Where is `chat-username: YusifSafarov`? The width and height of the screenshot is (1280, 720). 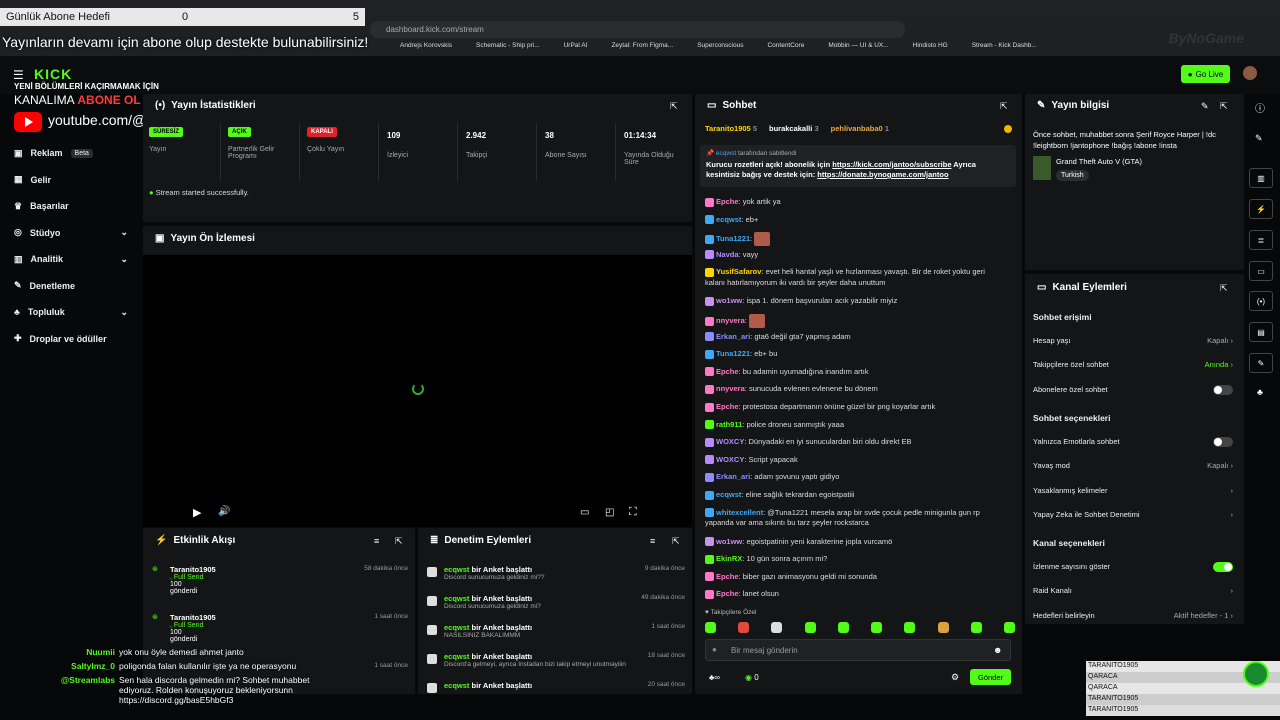
chat-username: YusifSafarov is located at coordinates (738, 271).